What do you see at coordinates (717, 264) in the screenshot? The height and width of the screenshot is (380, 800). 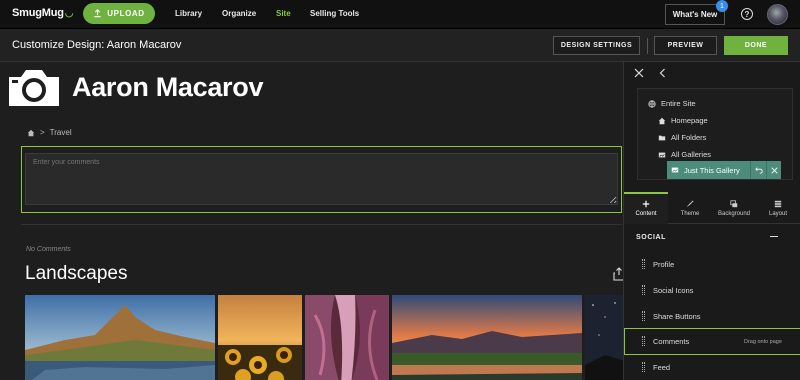 I see `widget-profile: Profile` at bounding box center [717, 264].